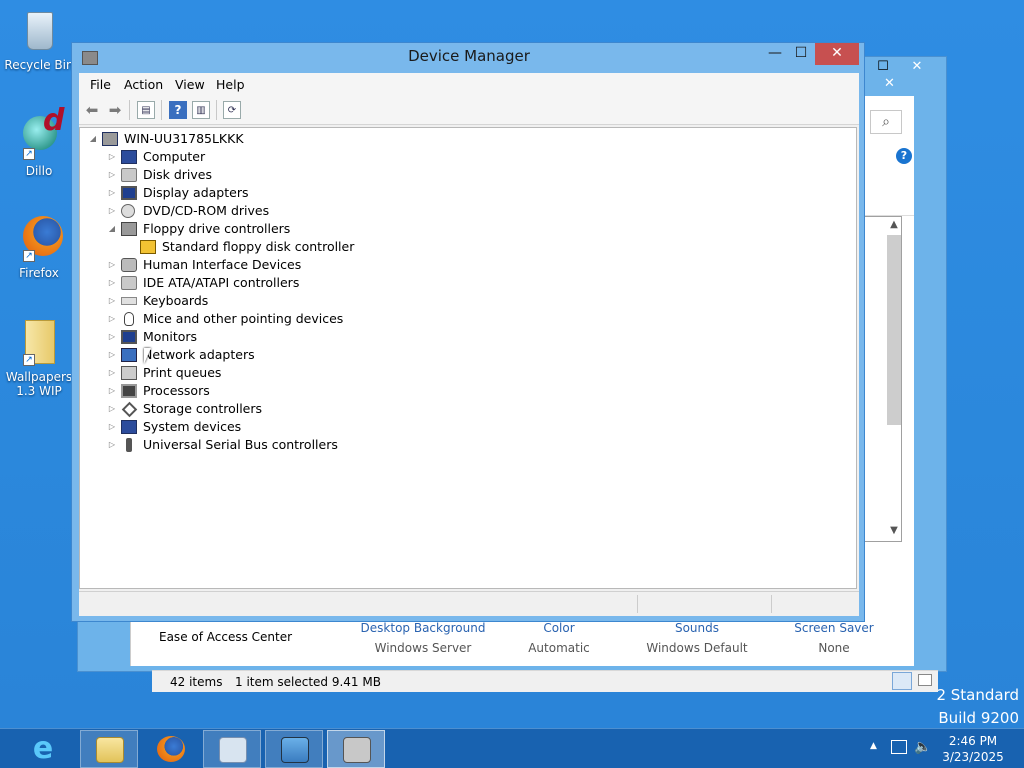  What do you see at coordinates (873, 746) in the screenshot?
I see `show-hidden-icons-chevron-icon: ▲` at bounding box center [873, 746].